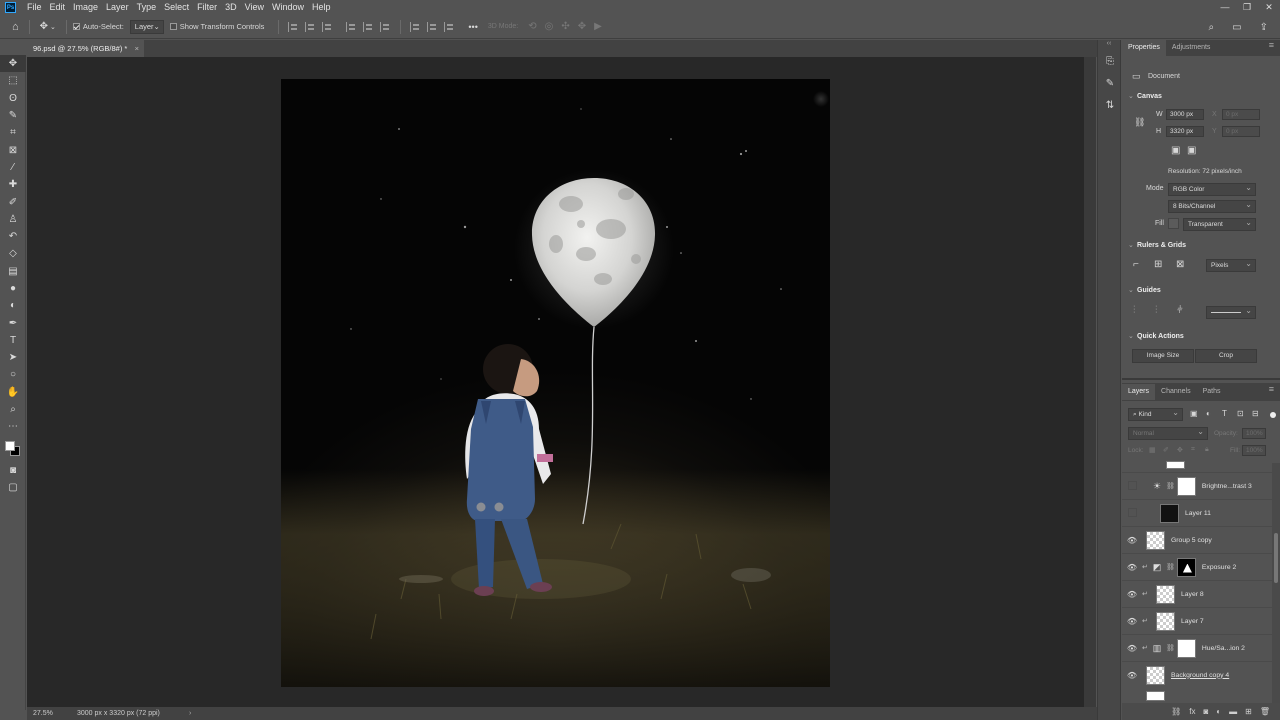 The width and height of the screenshot is (1280, 720). I want to click on filter-type-icon: T, so click(1224, 413).